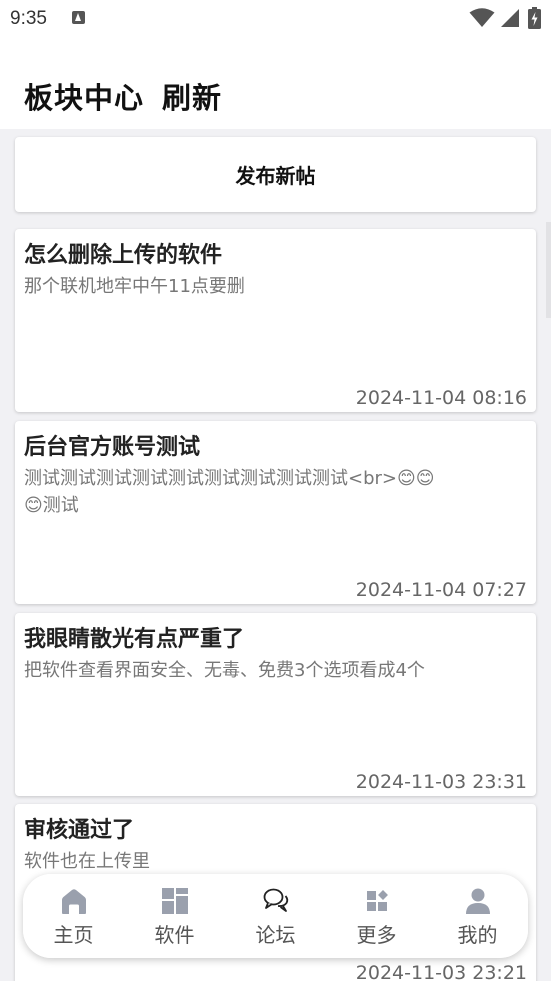  Describe the element at coordinates (534, 18) in the screenshot. I see `battery-charging-icon` at that location.